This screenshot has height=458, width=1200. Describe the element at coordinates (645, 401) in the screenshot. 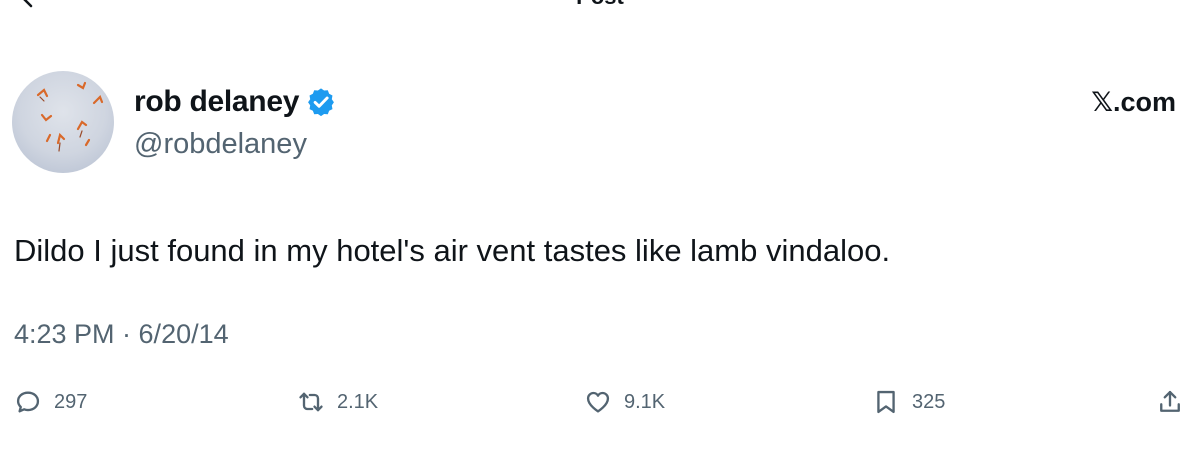

I see `like-count: 9.1K` at that location.